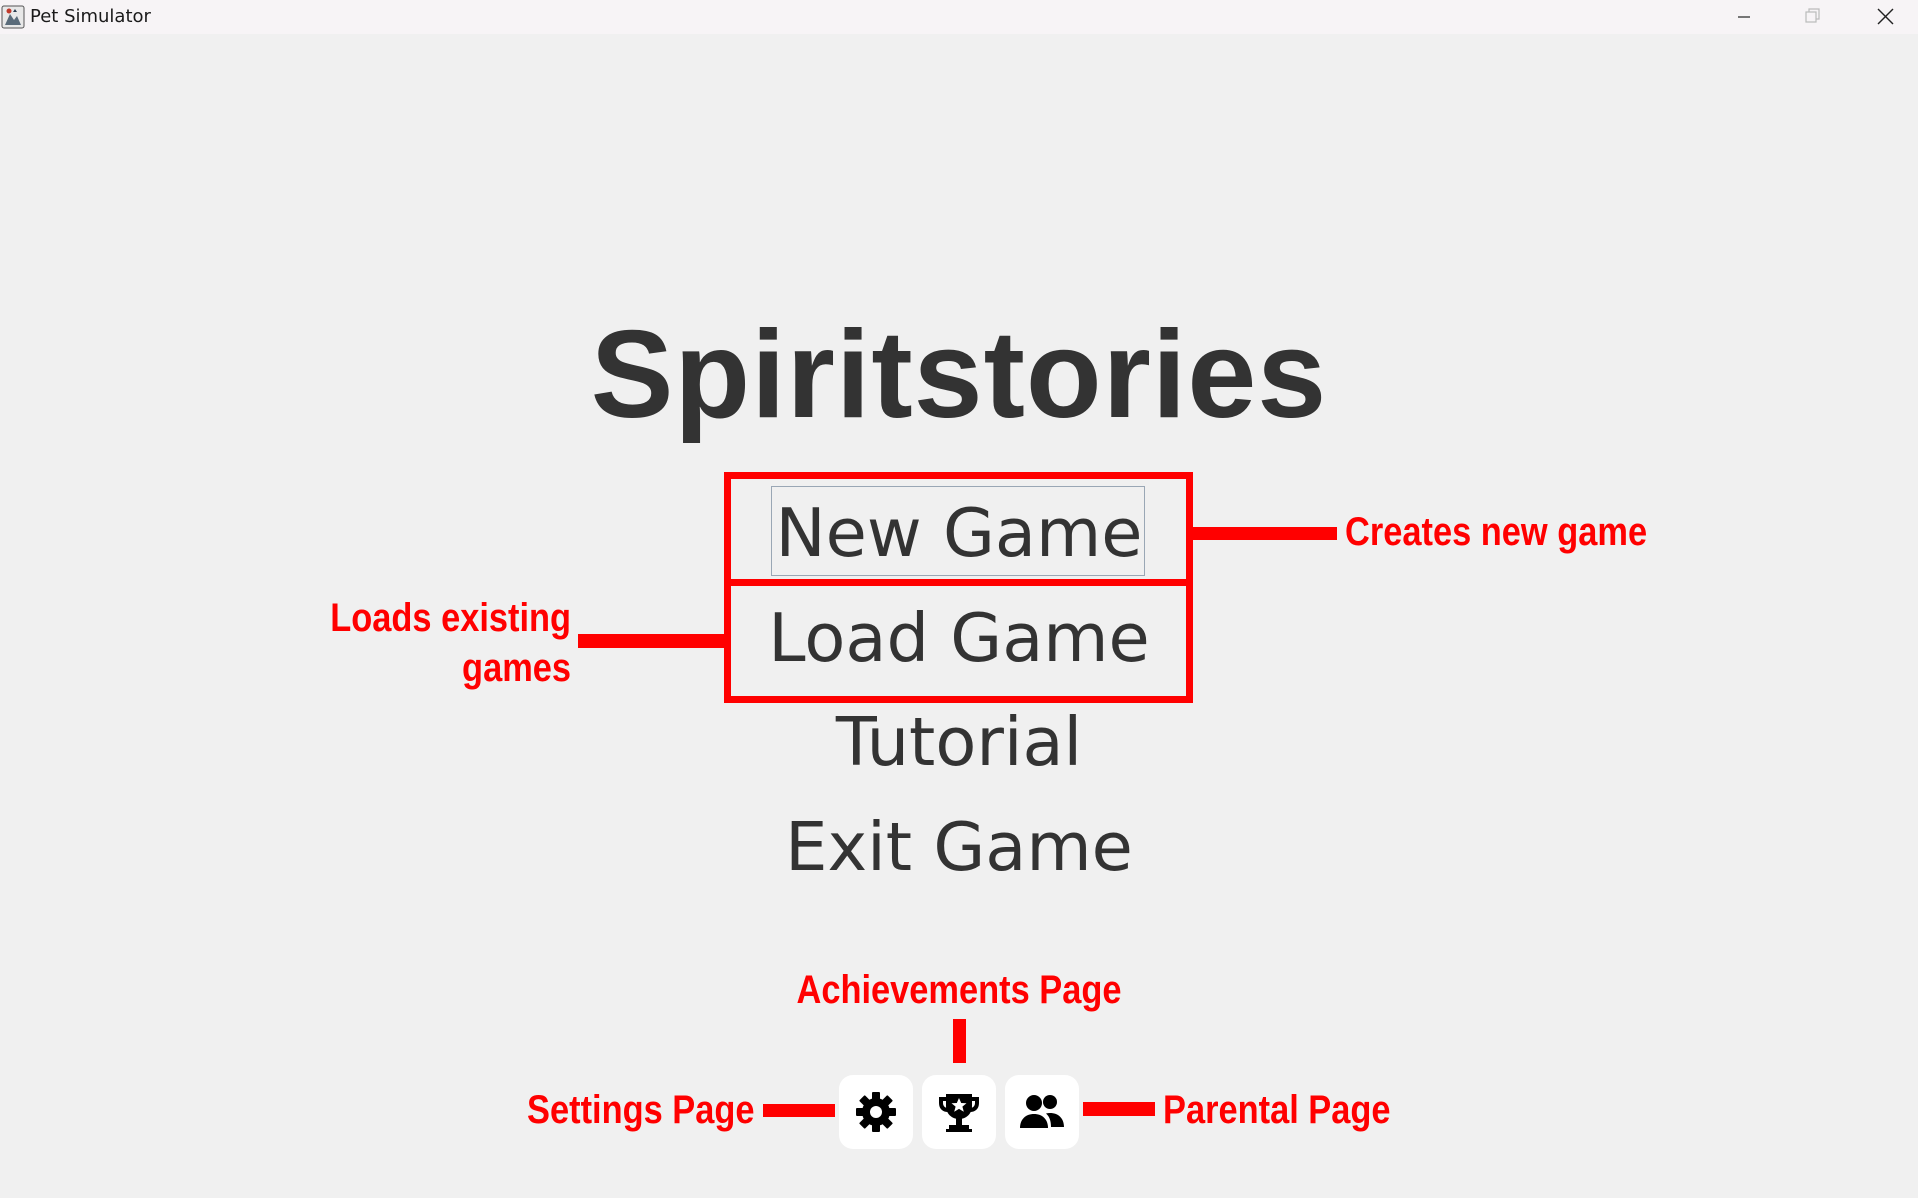 The height and width of the screenshot is (1198, 1918). I want to click on exit-game-button: Exit Game, so click(959, 847).